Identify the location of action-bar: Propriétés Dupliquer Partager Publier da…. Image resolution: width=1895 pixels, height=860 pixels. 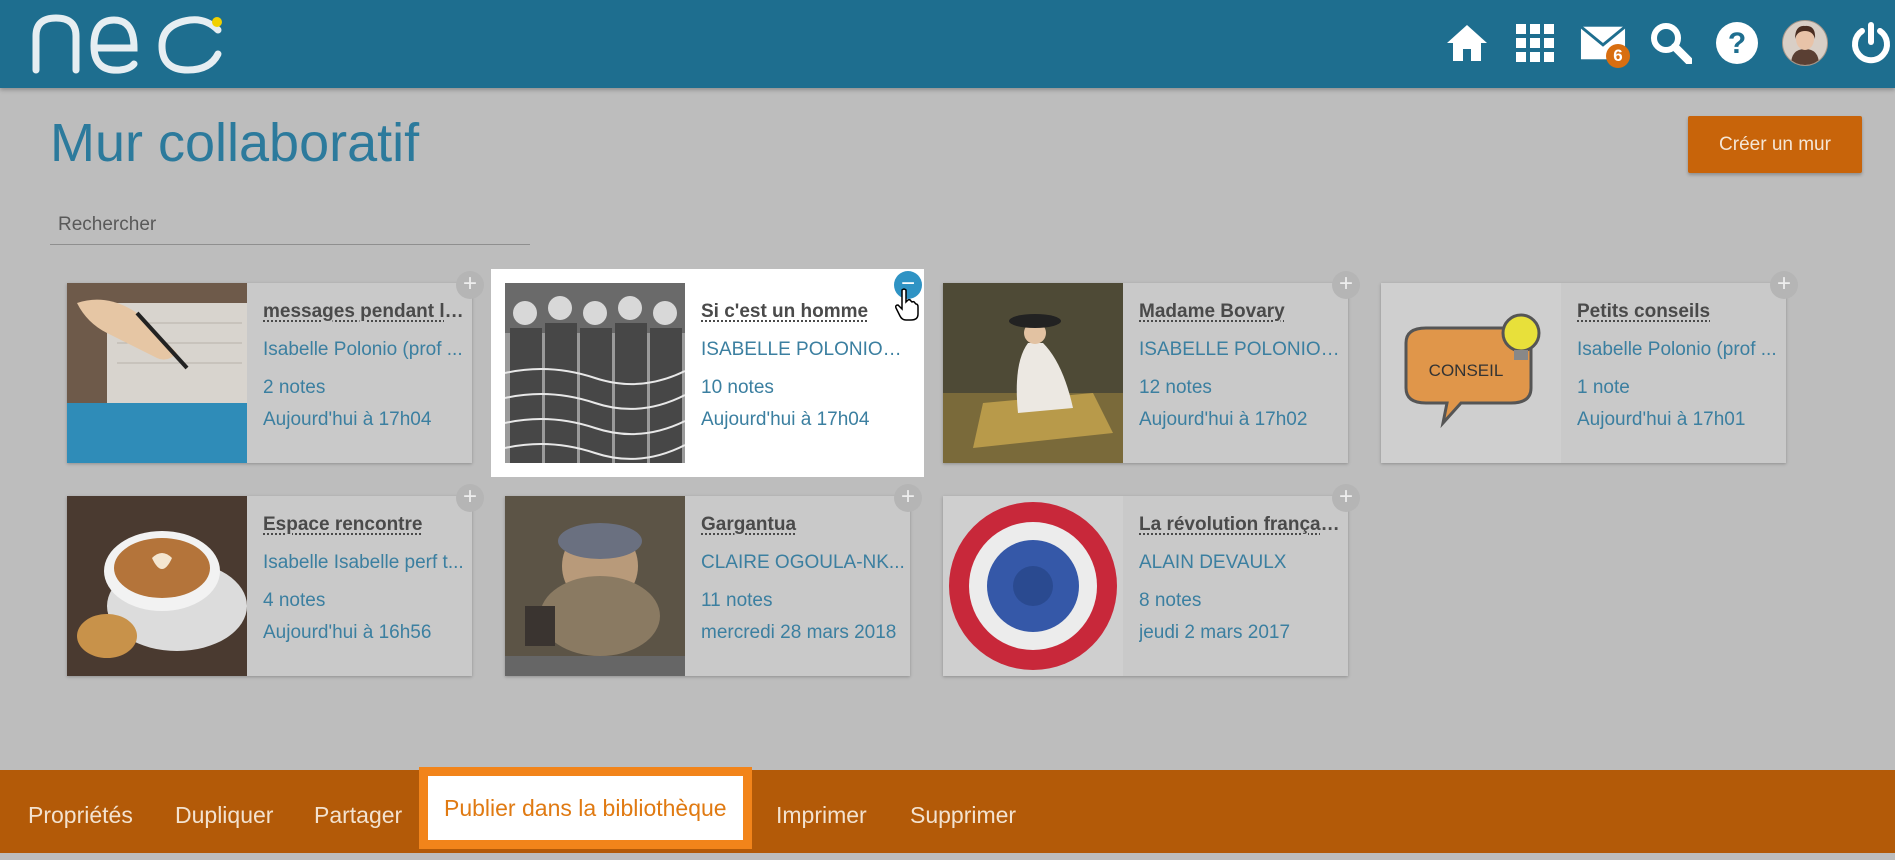
(947, 811).